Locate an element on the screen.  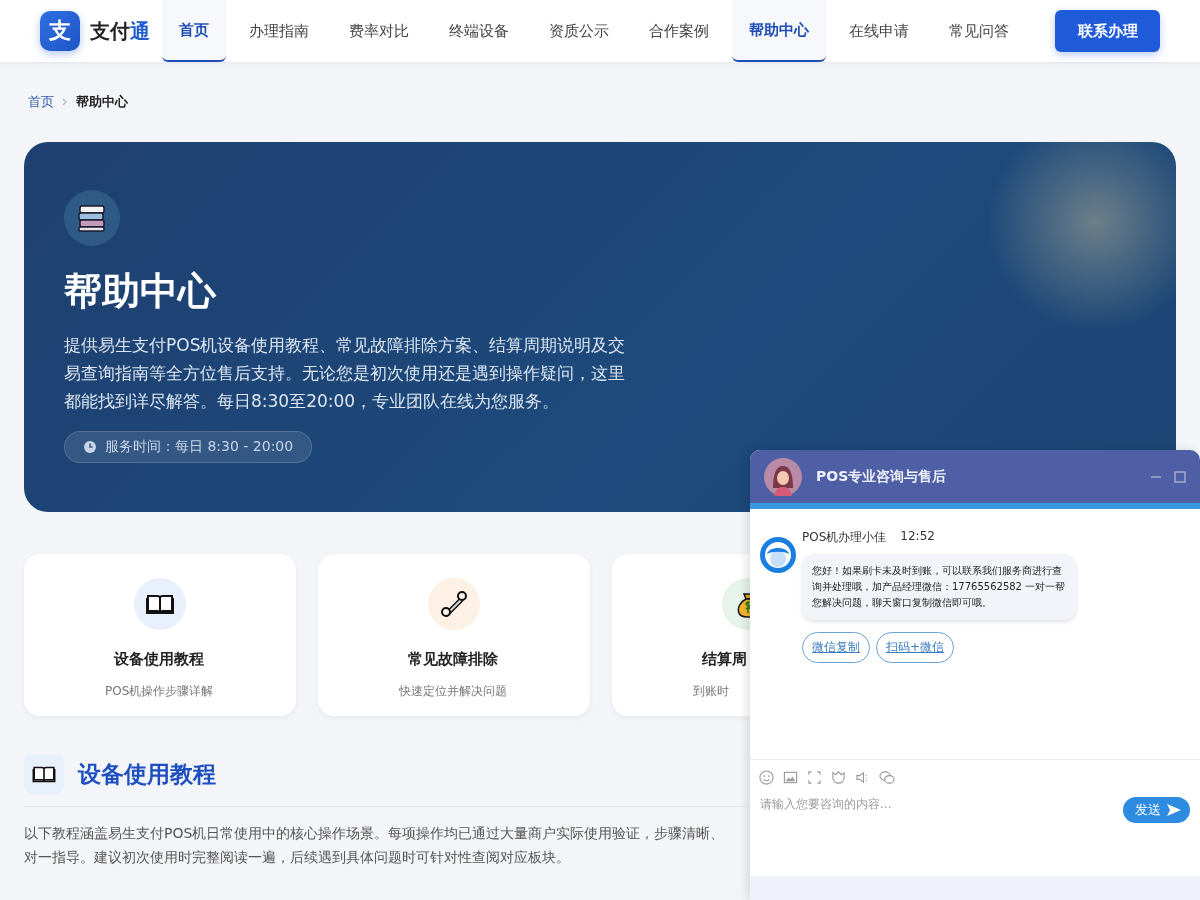
chat-title: POS专业咨询与售后 is located at coordinates (881, 476).